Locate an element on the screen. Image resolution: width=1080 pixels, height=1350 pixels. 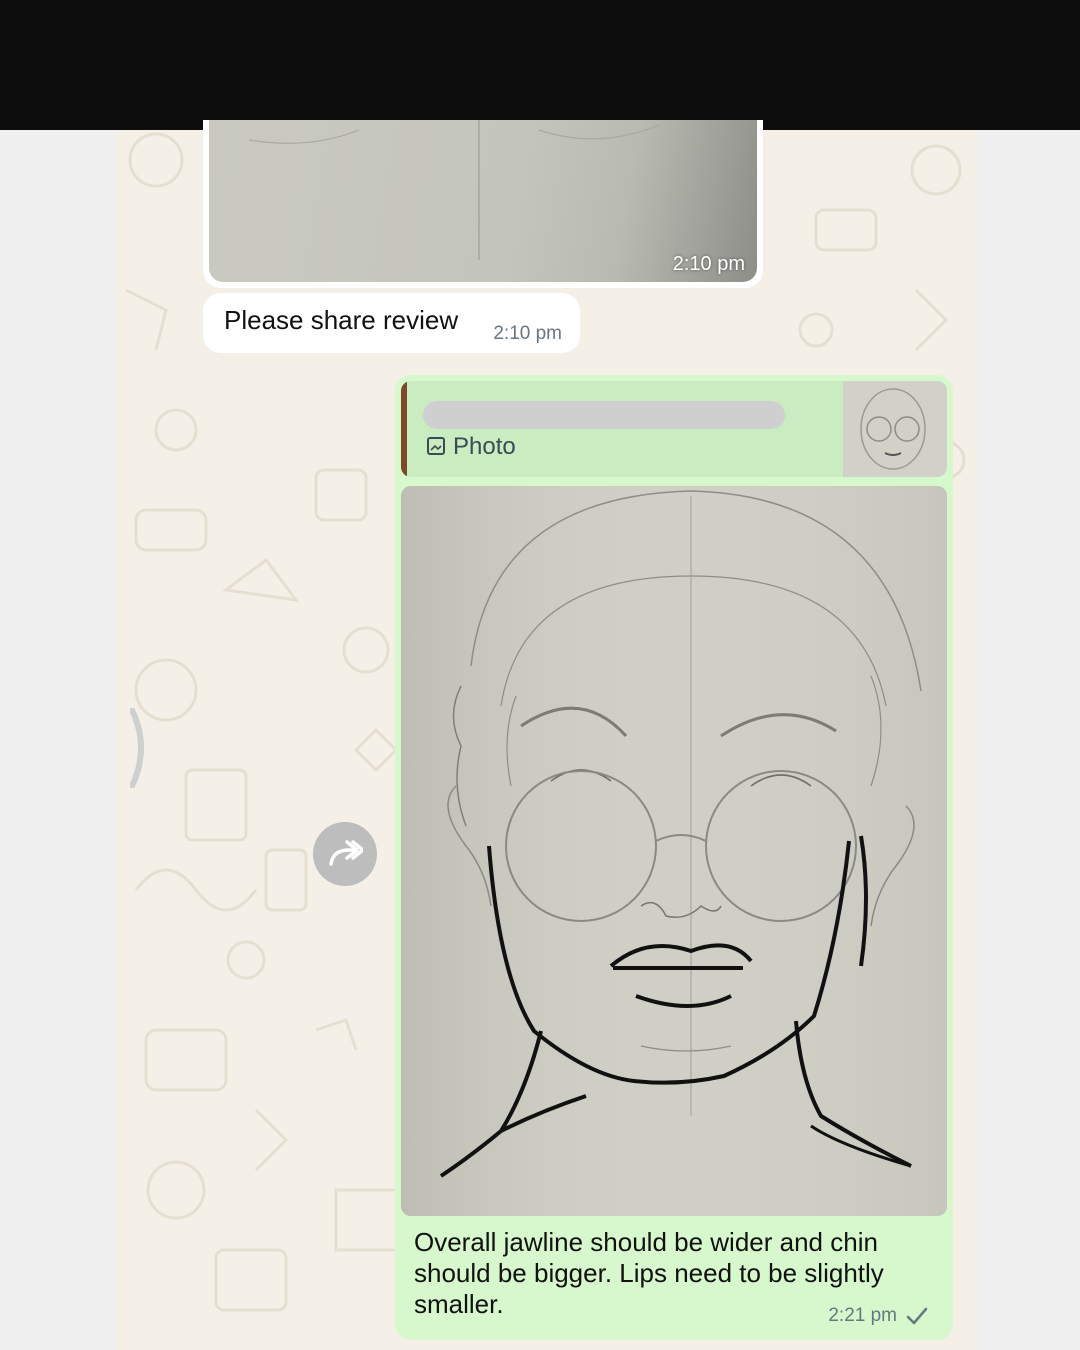
incoming-image-message: 2:10 pm is located at coordinates (483, 204).